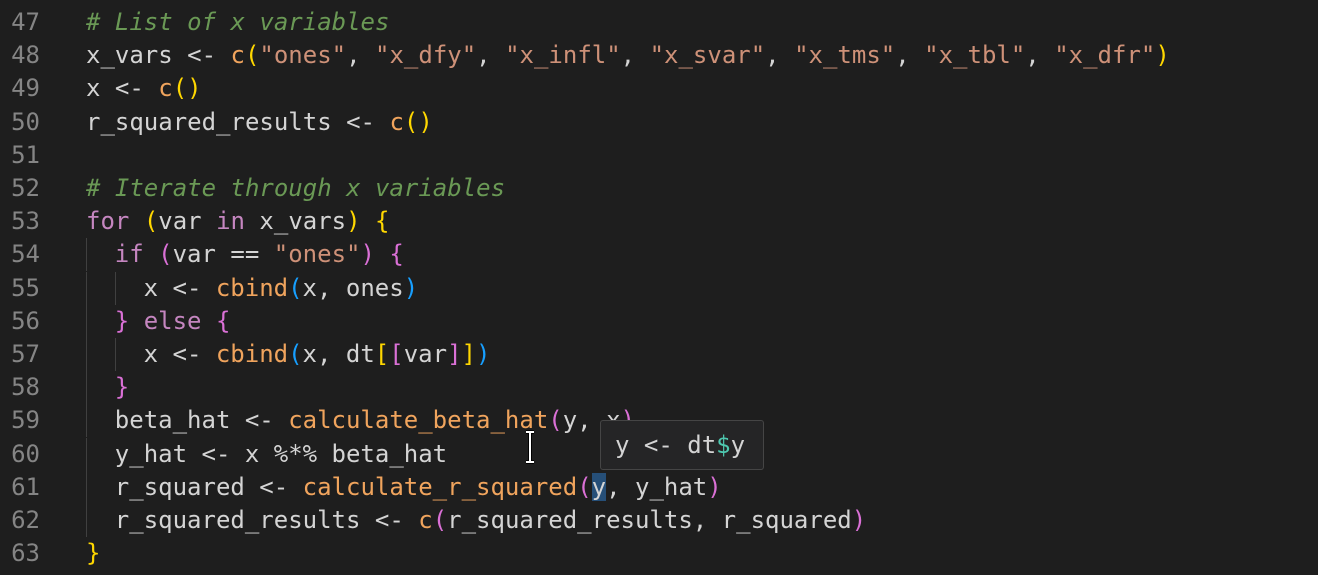 Image resolution: width=1318 pixels, height=575 pixels. What do you see at coordinates (259, 254) in the screenshot?
I see `code-text: if (var == "ones") {` at bounding box center [259, 254].